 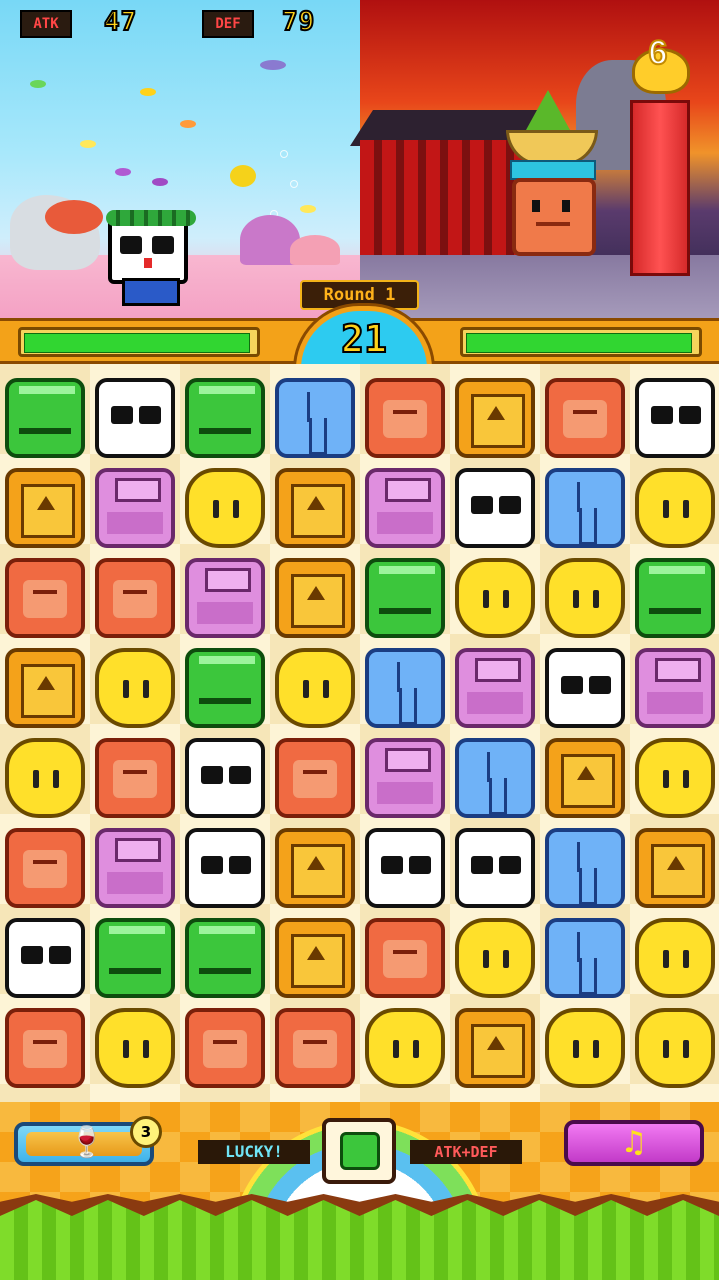 What do you see at coordinates (298, 22) in the screenshot?
I see `def-value: 79` at bounding box center [298, 22].